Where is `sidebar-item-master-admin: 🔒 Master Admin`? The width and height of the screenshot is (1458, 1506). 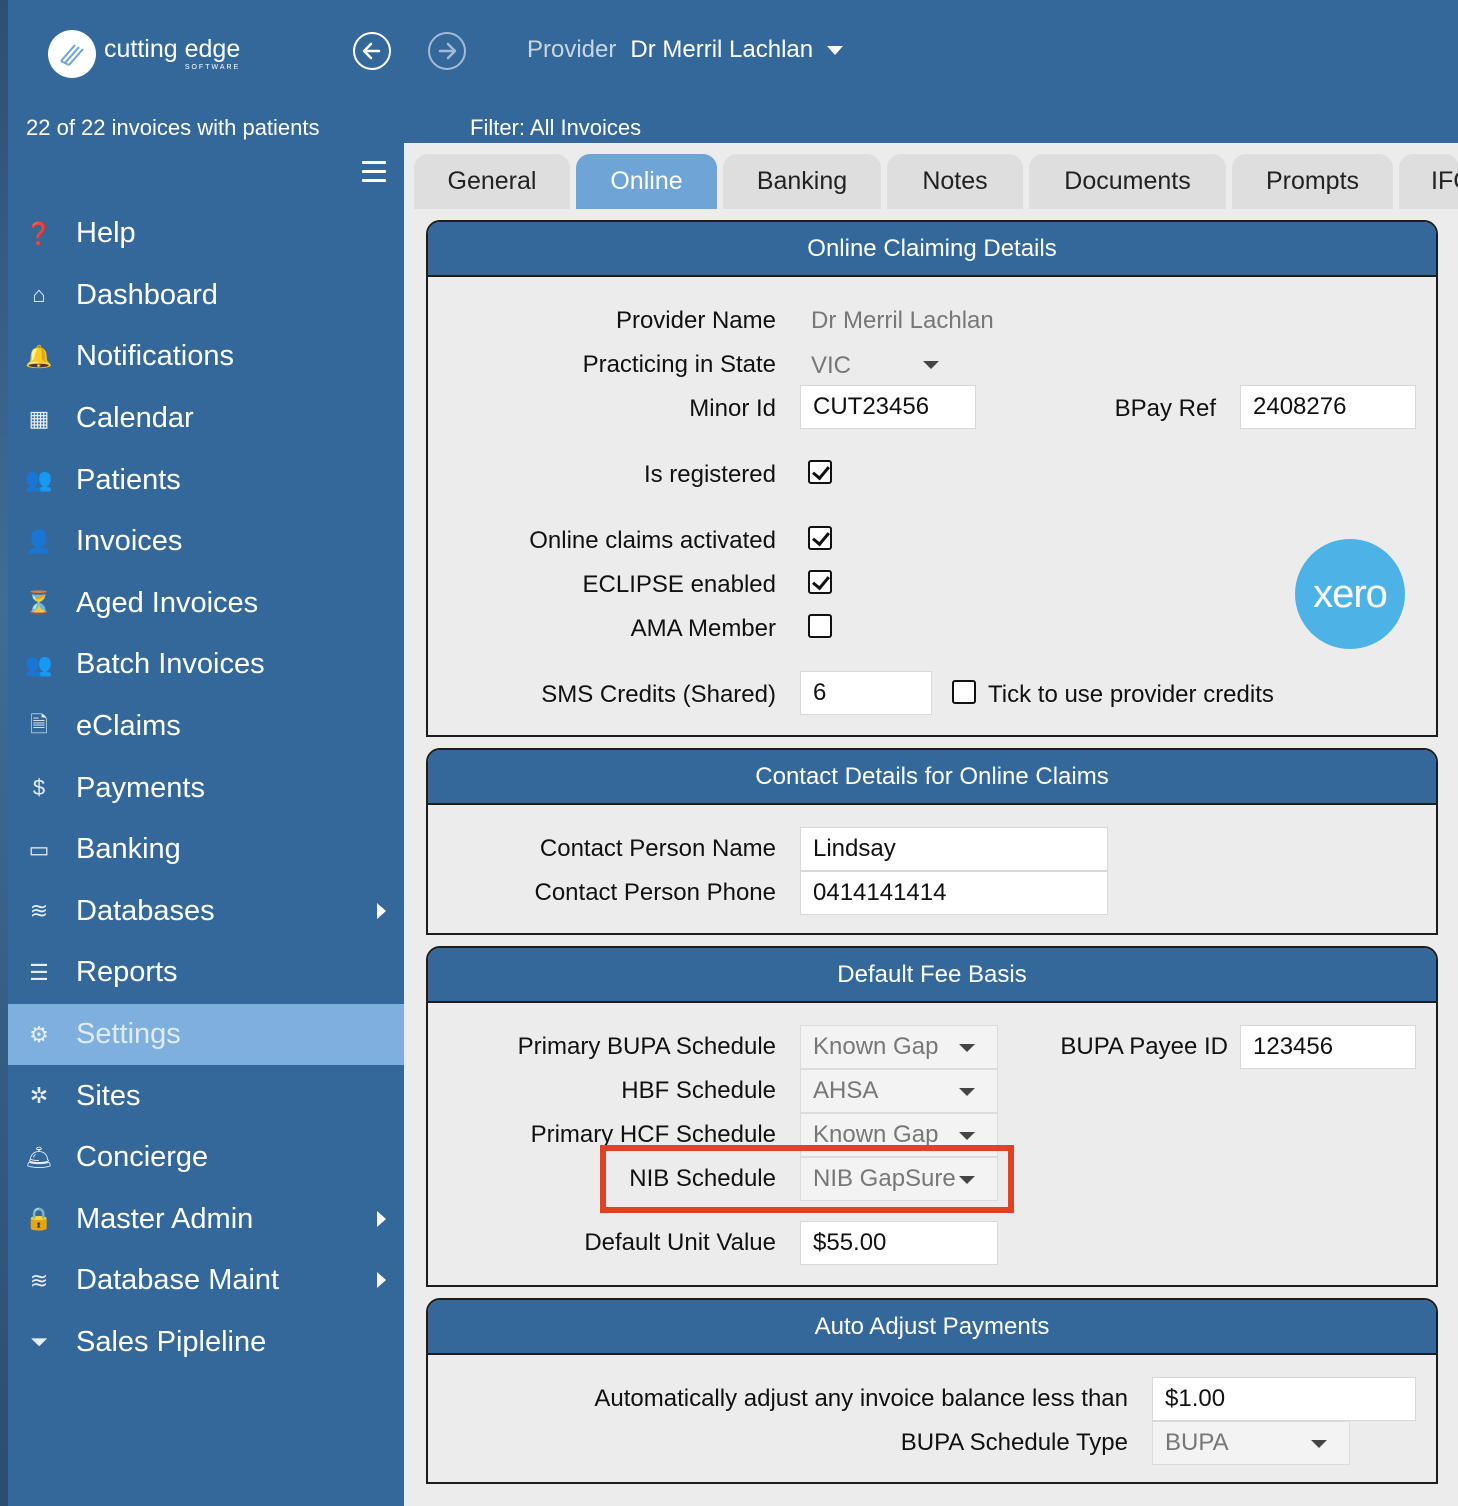 sidebar-item-master-admin: 🔒 Master Admin is located at coordinates (206, 1220).